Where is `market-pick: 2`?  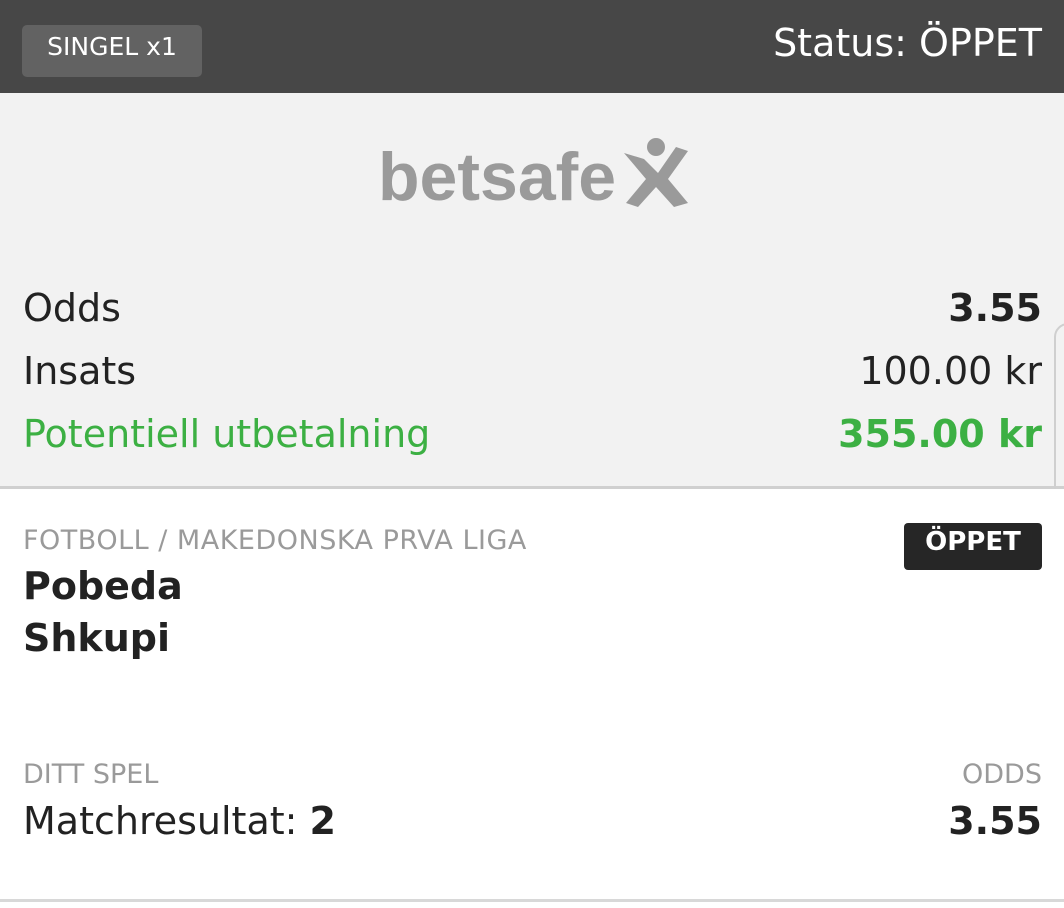
market-pick: 2 is located at coordinates (322, 821).